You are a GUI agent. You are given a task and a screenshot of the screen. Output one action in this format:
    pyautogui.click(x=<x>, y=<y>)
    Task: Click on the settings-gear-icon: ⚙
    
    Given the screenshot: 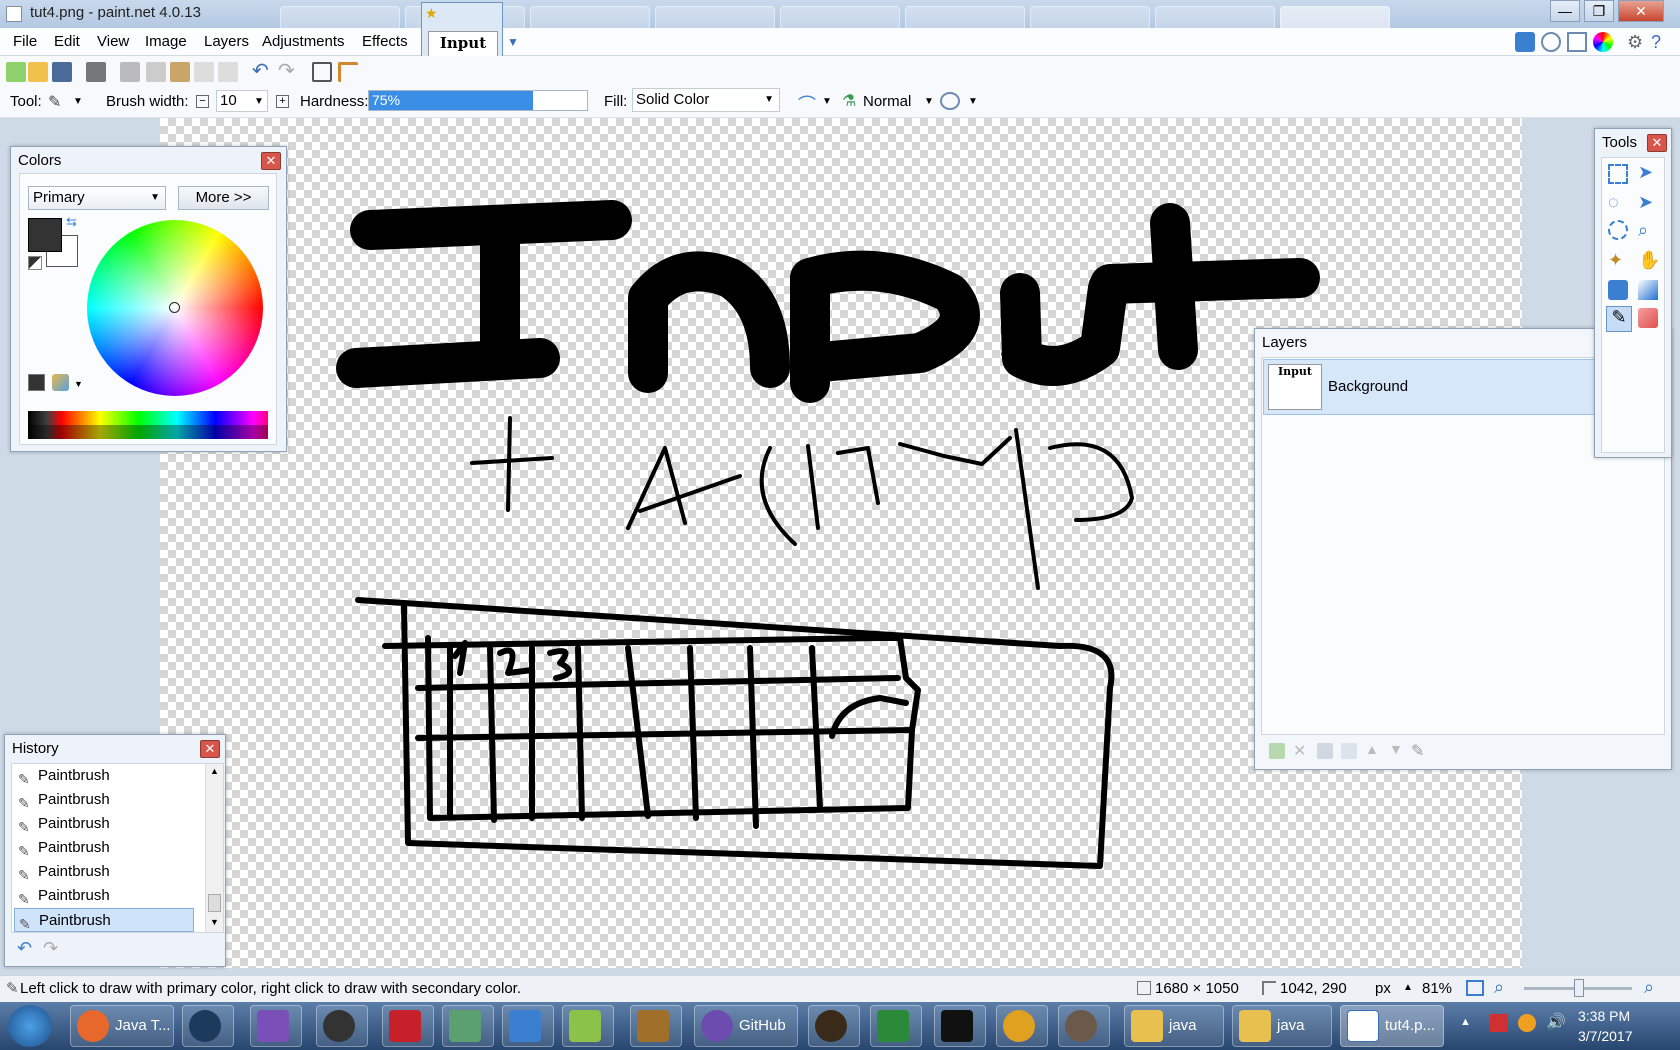 What is the action you would take?
    pyautogui.click(x=1635, y=42)
    